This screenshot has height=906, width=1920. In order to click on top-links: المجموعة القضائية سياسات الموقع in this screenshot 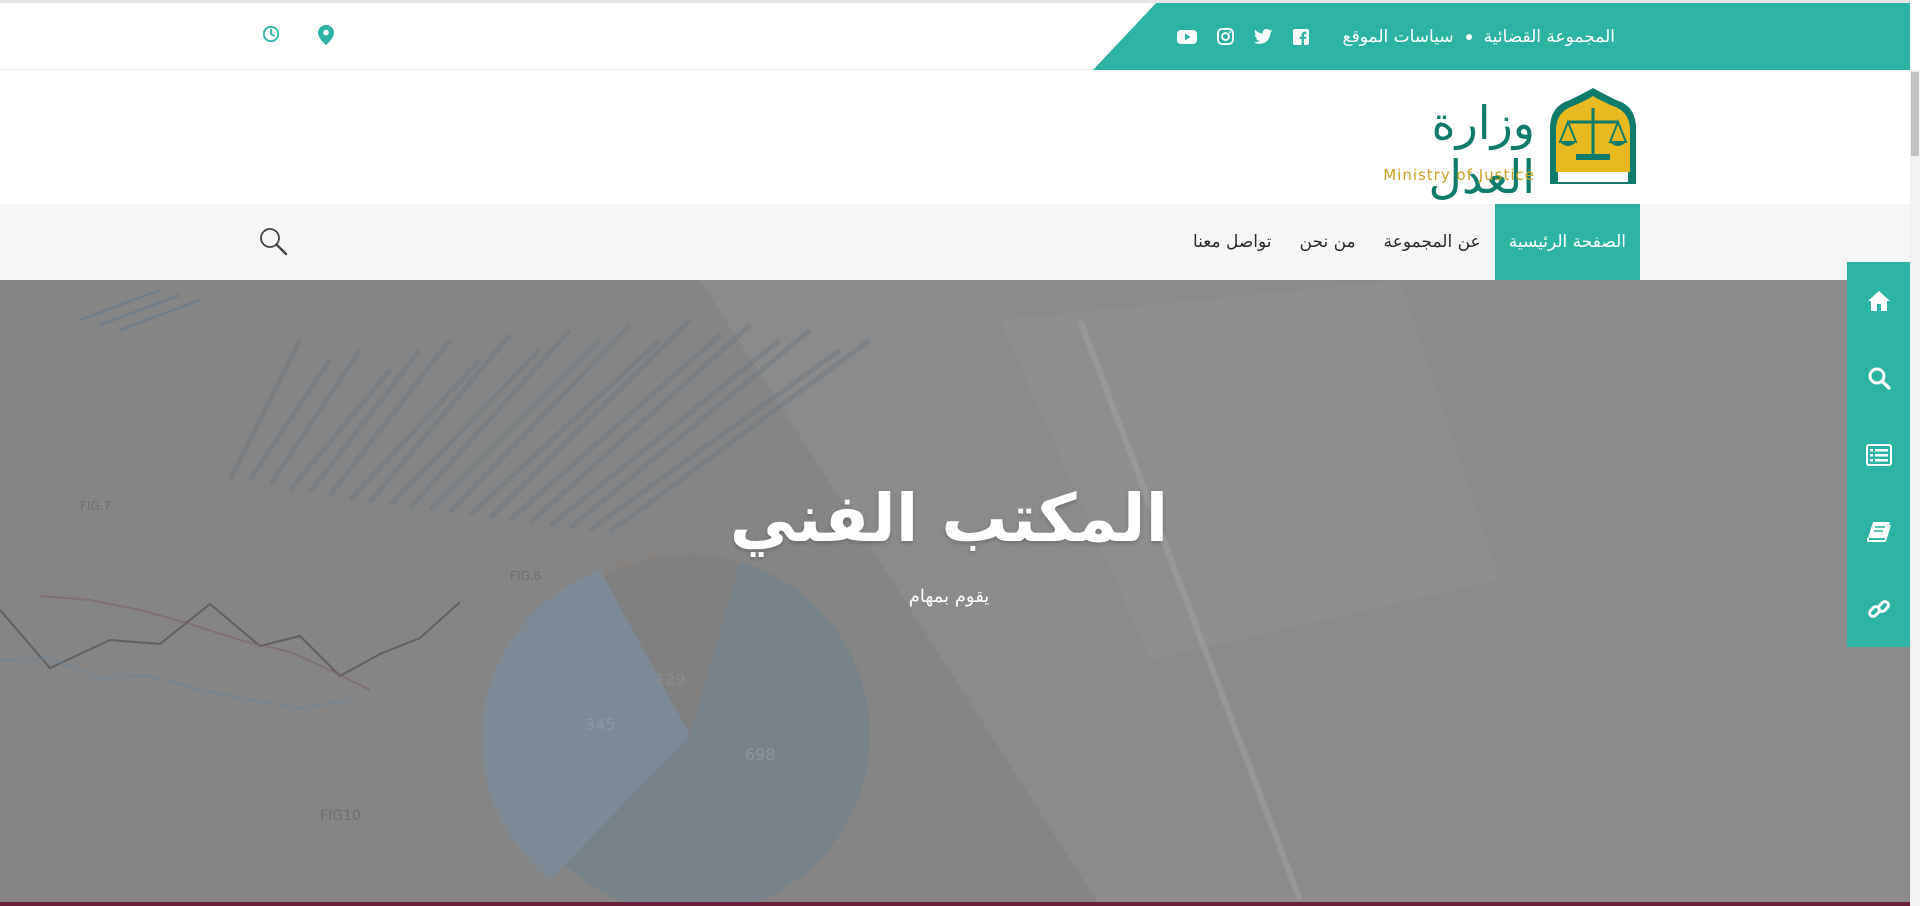, I will do `click(1479, 36)`.